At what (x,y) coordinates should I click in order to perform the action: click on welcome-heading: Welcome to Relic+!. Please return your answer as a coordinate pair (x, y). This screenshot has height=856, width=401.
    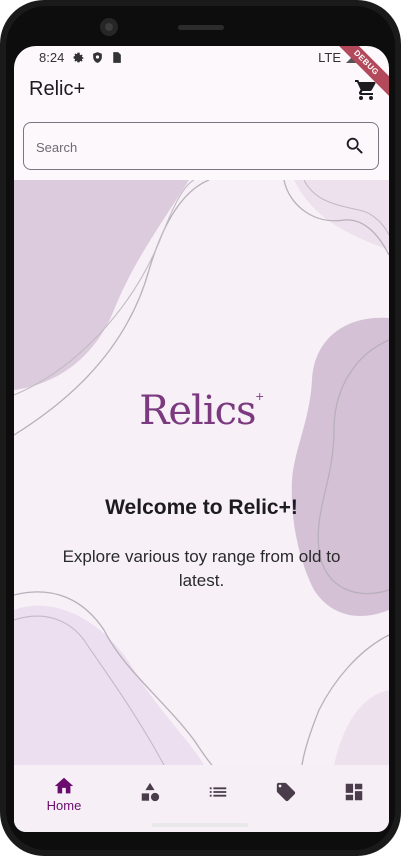
    Looking at the image, I should click on (201, 507).